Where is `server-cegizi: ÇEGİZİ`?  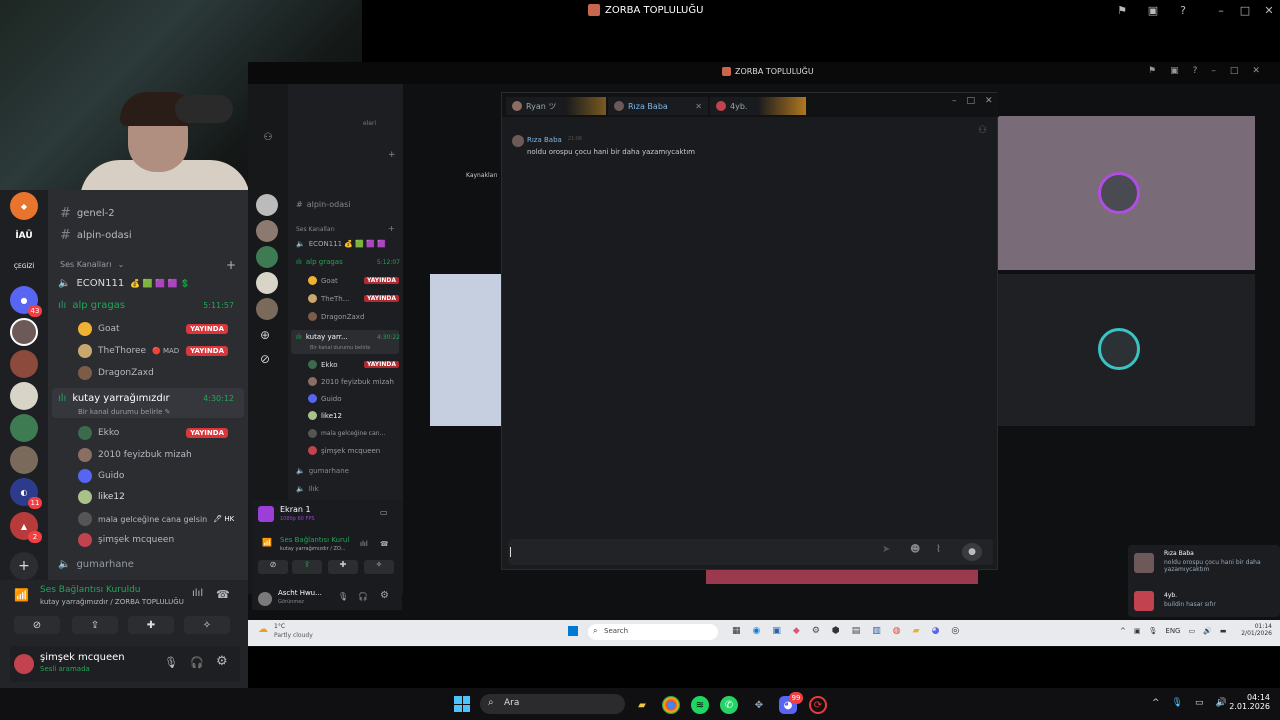 server-cegizi: ÇEGİZİ is located at coordinates (24, 266).